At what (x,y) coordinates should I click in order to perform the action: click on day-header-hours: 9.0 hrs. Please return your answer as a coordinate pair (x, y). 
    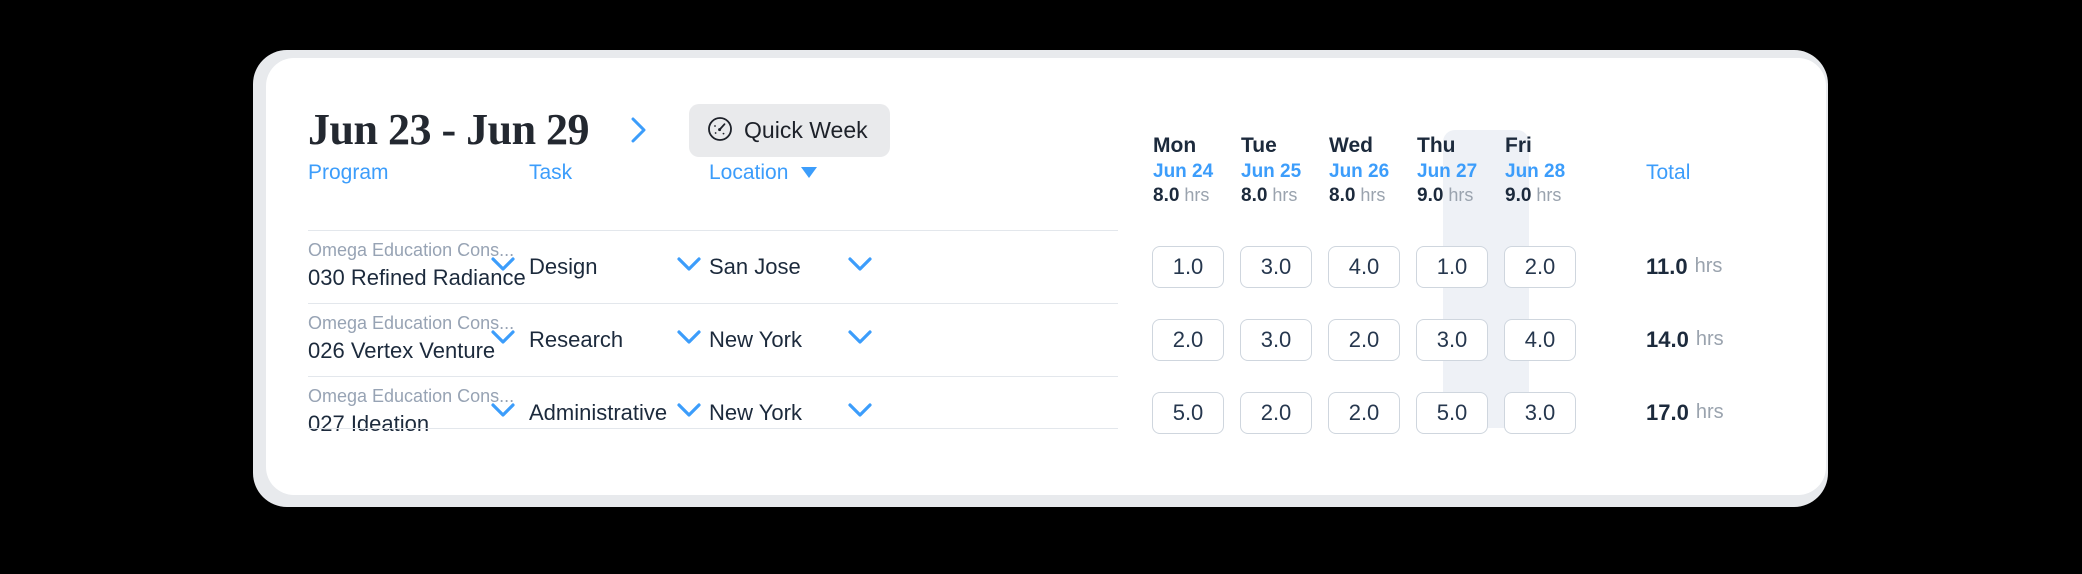
    Looking at the image, I should click on (1456, 195).